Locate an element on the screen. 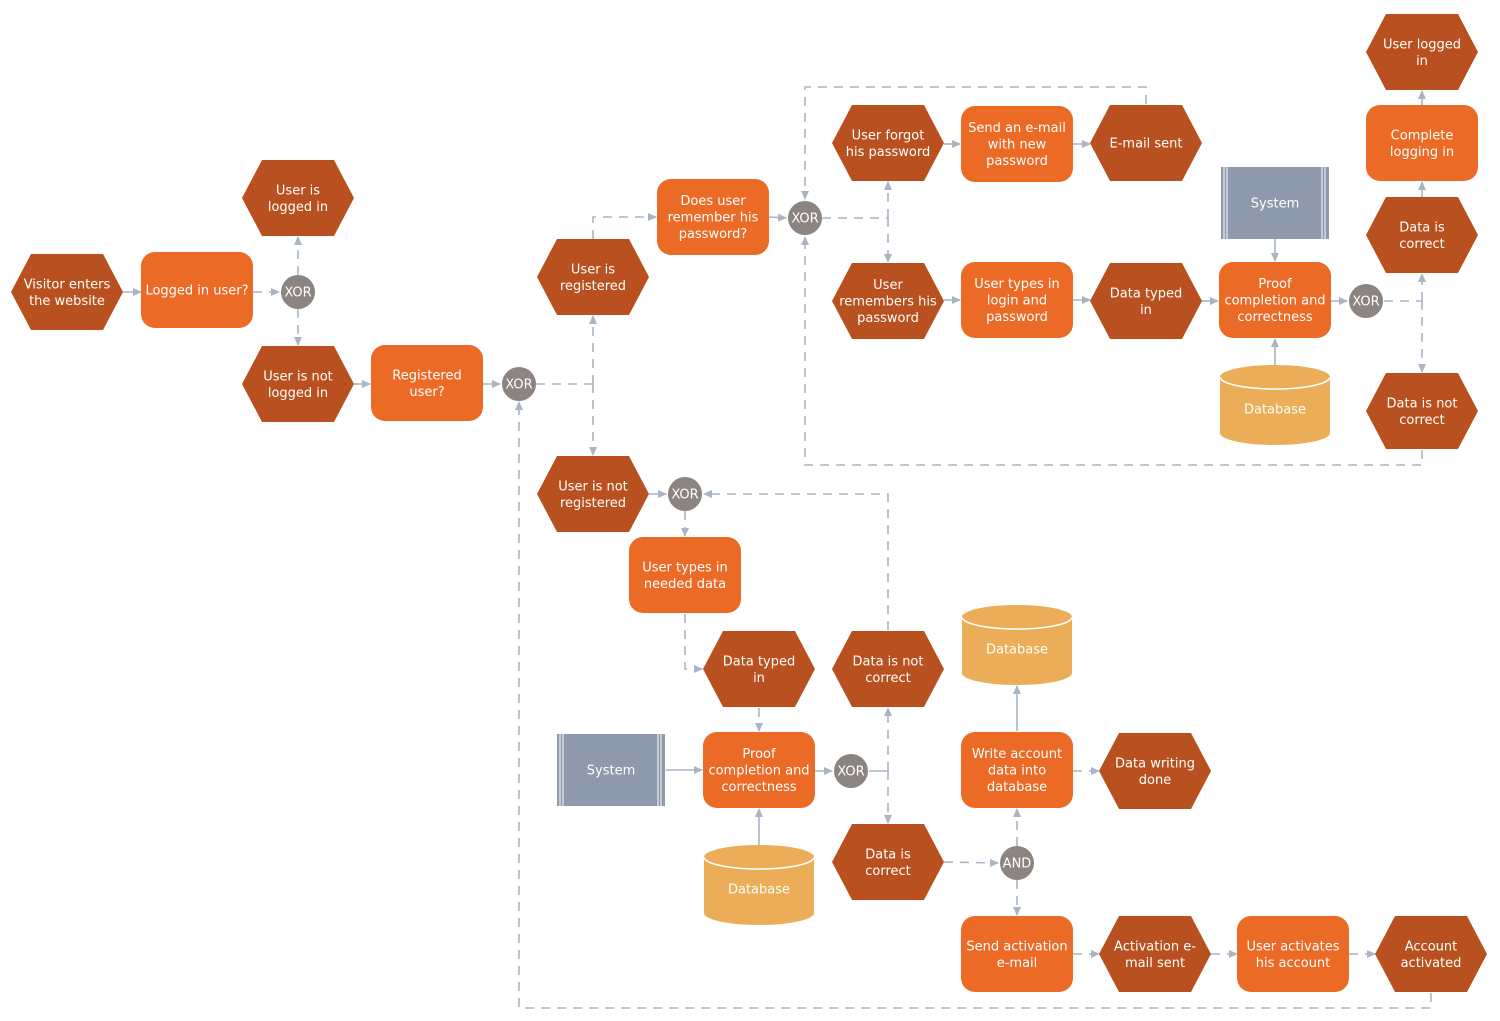 The image size is (1500, 1021). node-label-line: Complete is located at coordinates (1422, 135).